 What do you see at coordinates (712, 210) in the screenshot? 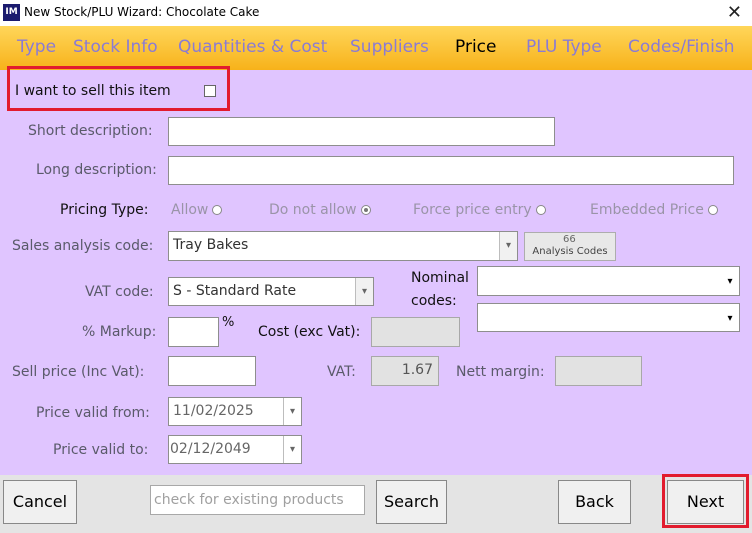
I see `radio-embedded-price` at bounding box center [712, 210].